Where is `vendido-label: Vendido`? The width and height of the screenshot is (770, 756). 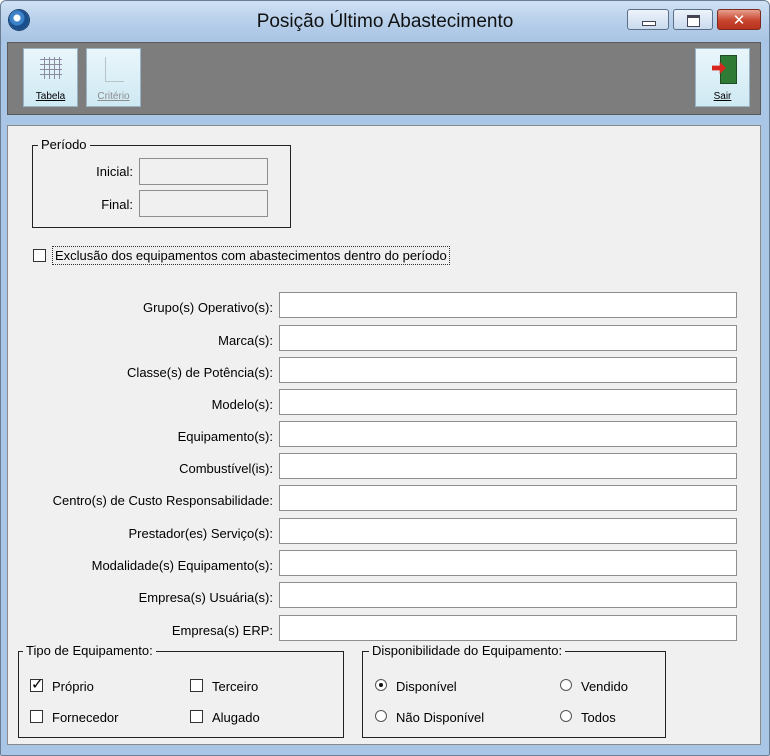 vendido-label: Vendido is located at coordinates (604, 686).